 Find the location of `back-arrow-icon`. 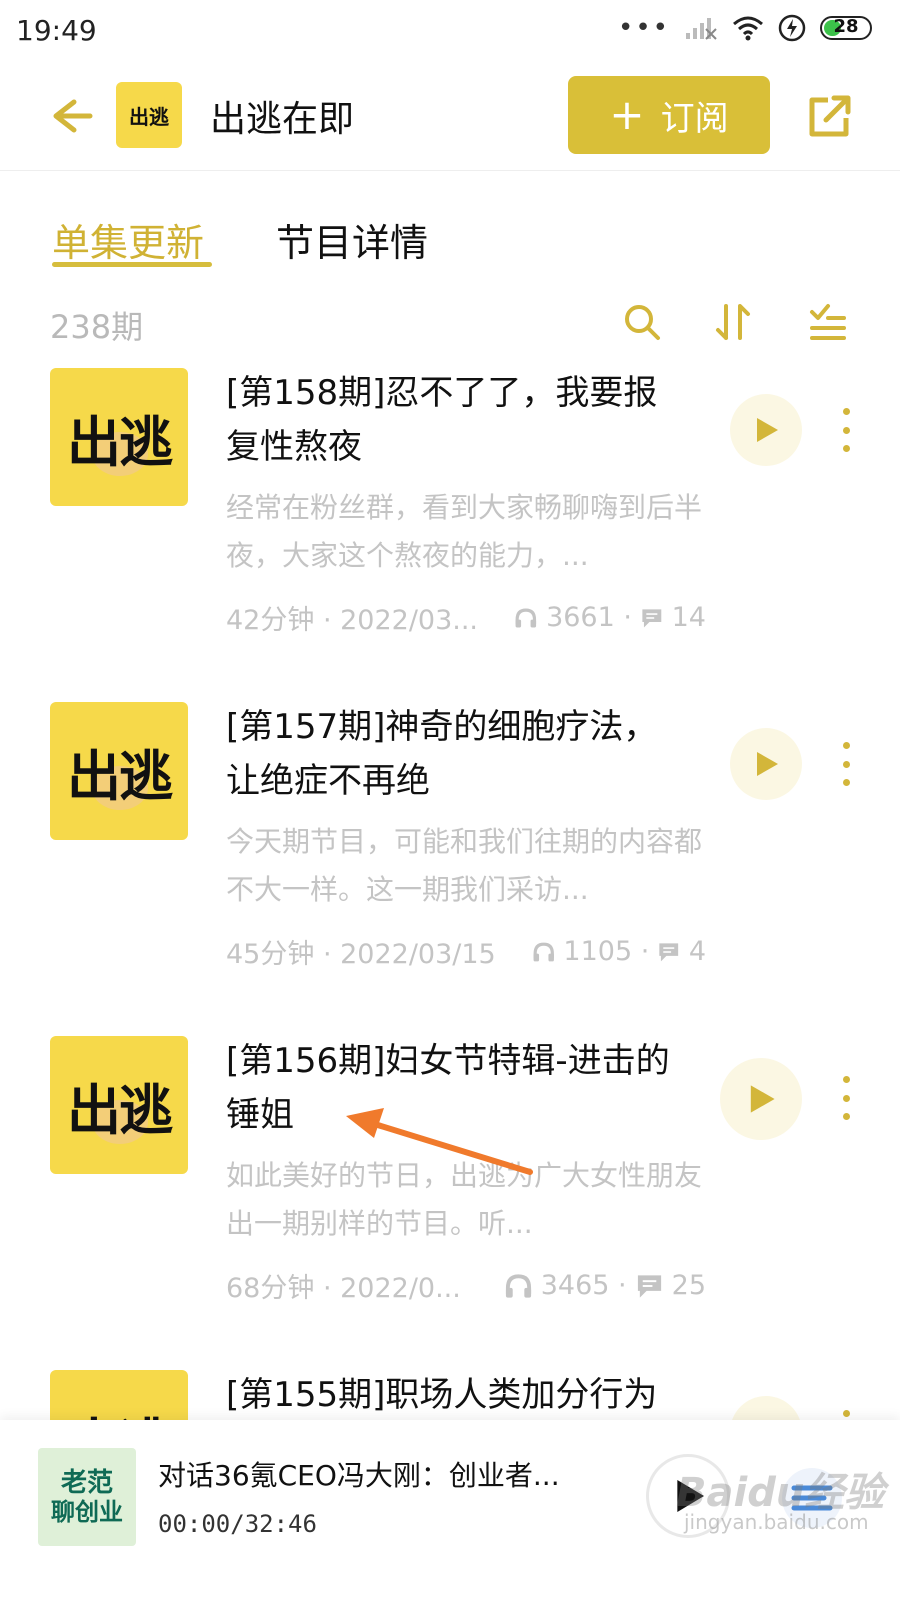

back-arrow-icon is located at coordinates (70, 116).